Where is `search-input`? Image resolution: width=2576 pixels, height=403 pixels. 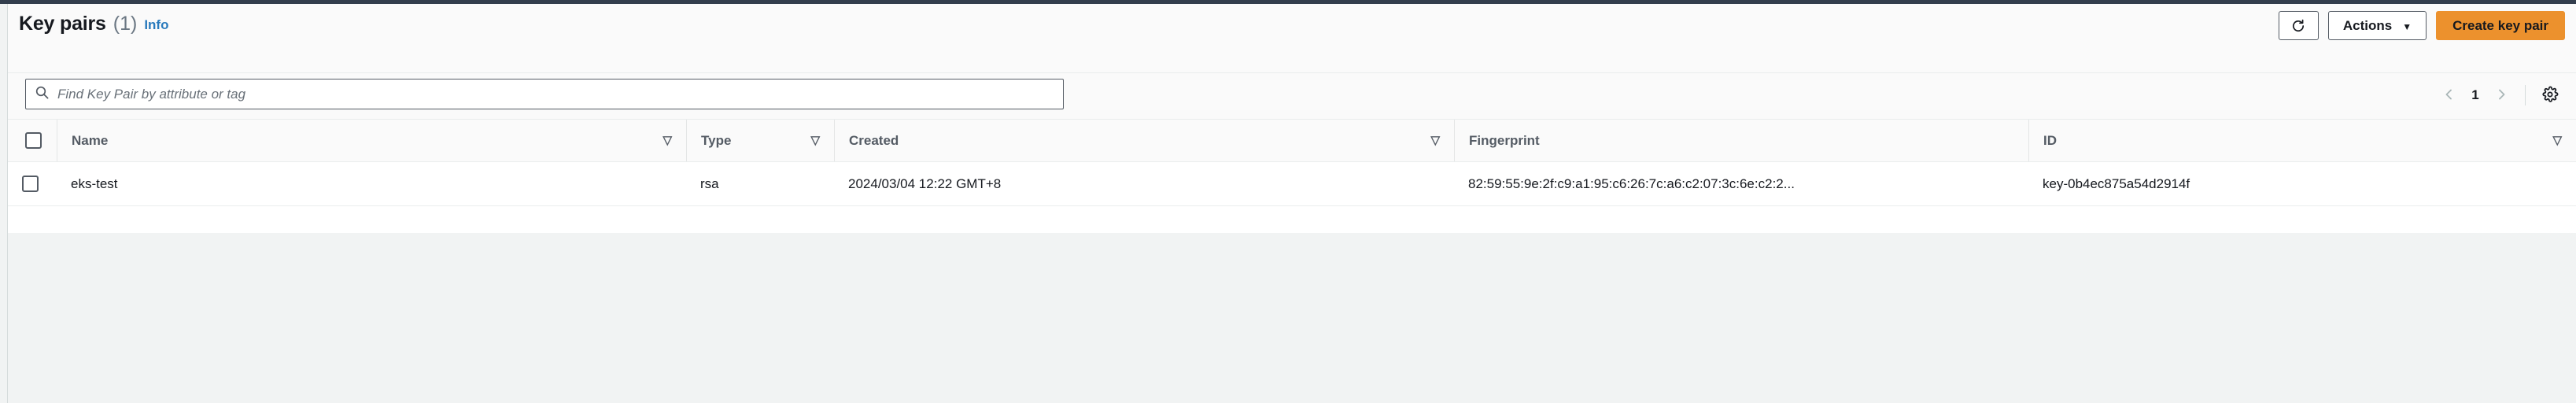 search-input is located at coordinates (560, 94).